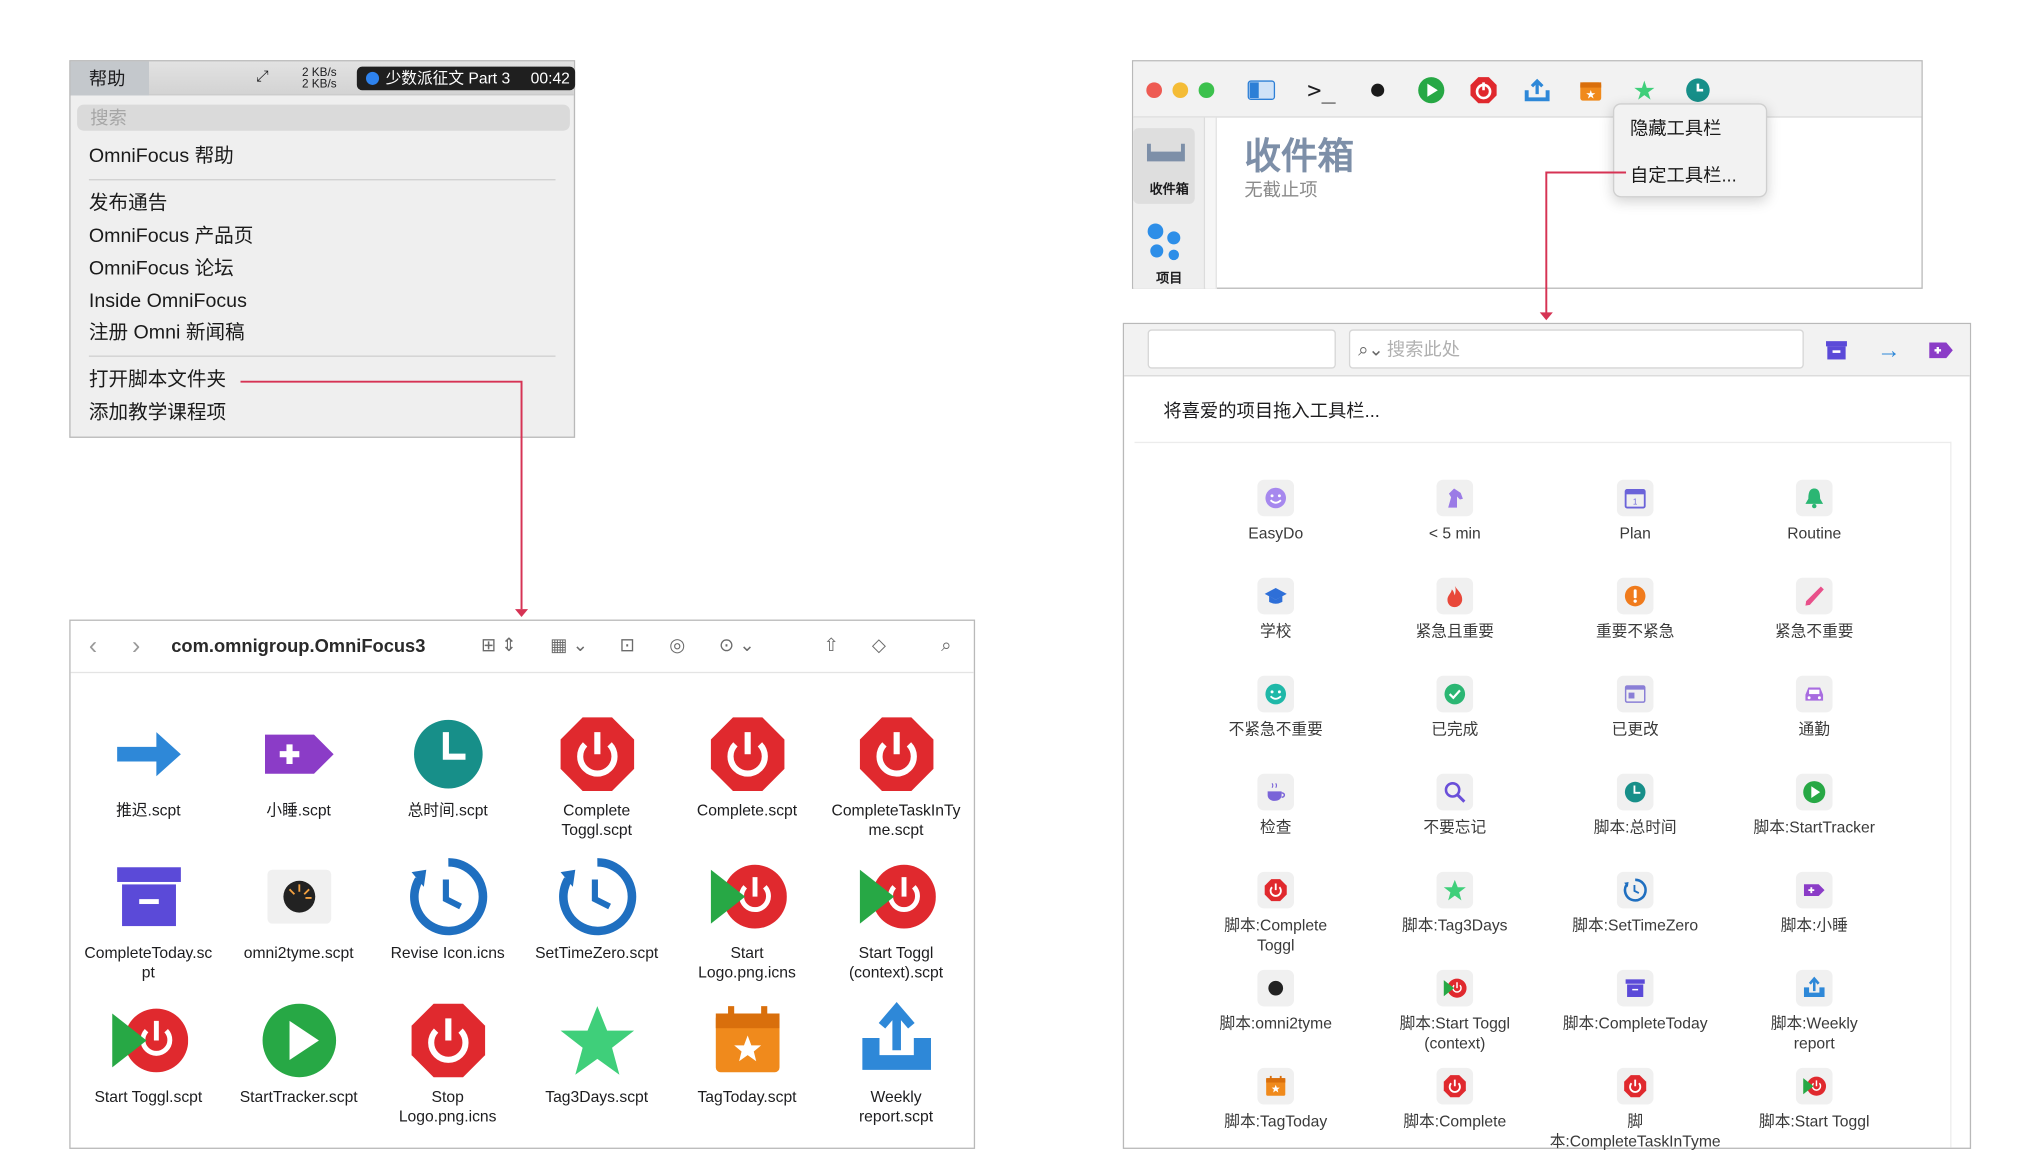 This screenshot has height=1169, width=2026. Describe the element at coordinates (597, 1053) in the screenshot. I see `file-item: Tag3Days.scpt` at that location.